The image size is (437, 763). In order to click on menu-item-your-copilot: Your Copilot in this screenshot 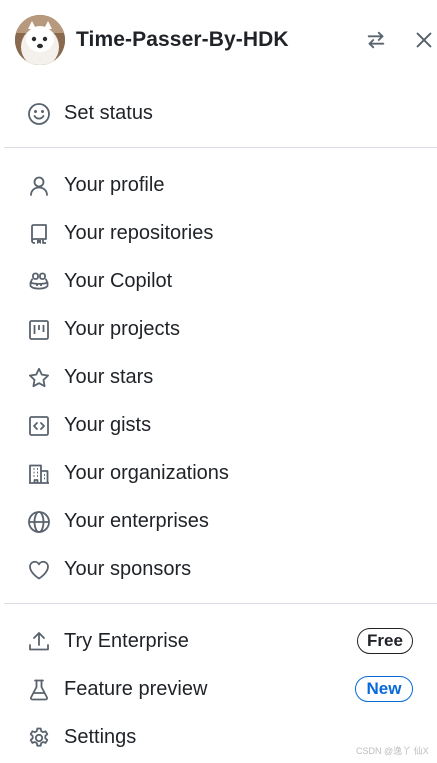, I will do `click(218, 281)`.